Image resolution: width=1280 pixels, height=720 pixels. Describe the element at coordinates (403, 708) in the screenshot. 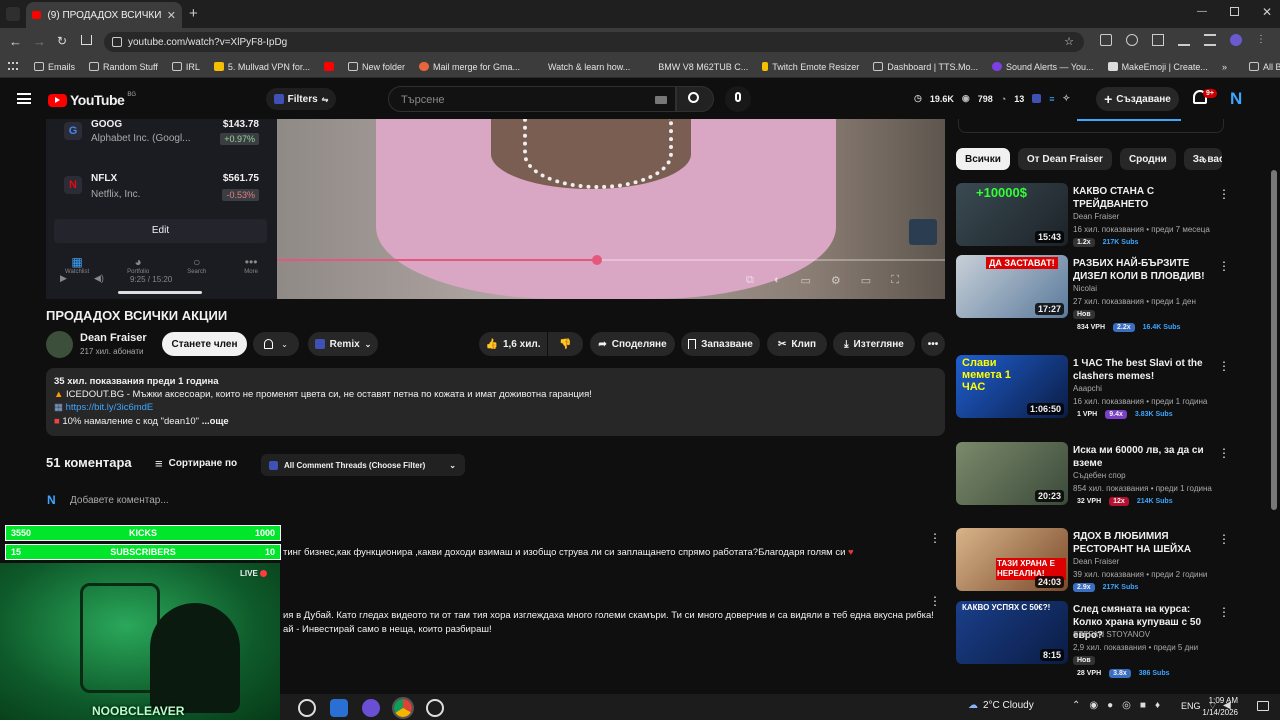

I see `chrome-icon` at that location.